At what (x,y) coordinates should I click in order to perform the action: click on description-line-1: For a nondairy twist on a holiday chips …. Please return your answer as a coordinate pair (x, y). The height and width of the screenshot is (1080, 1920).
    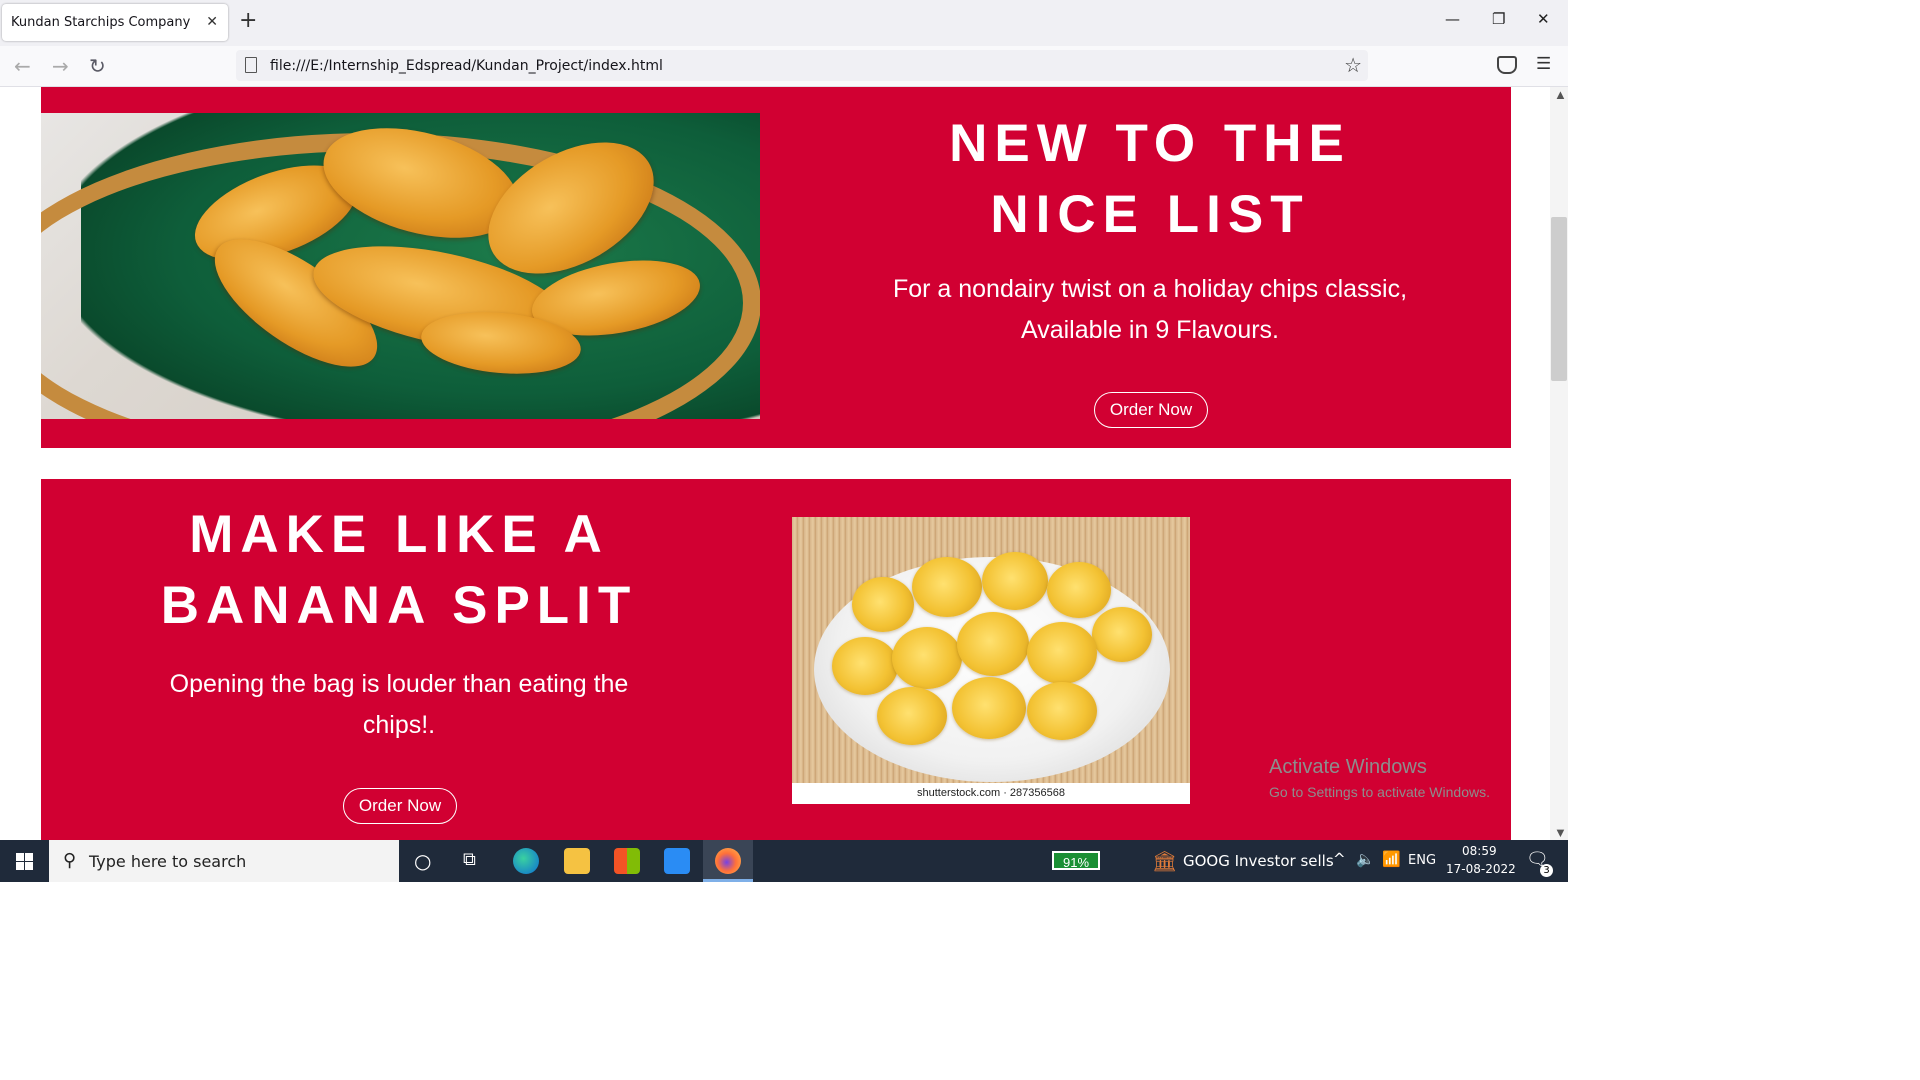
    Looking at the image, I should click on (1150, 289).